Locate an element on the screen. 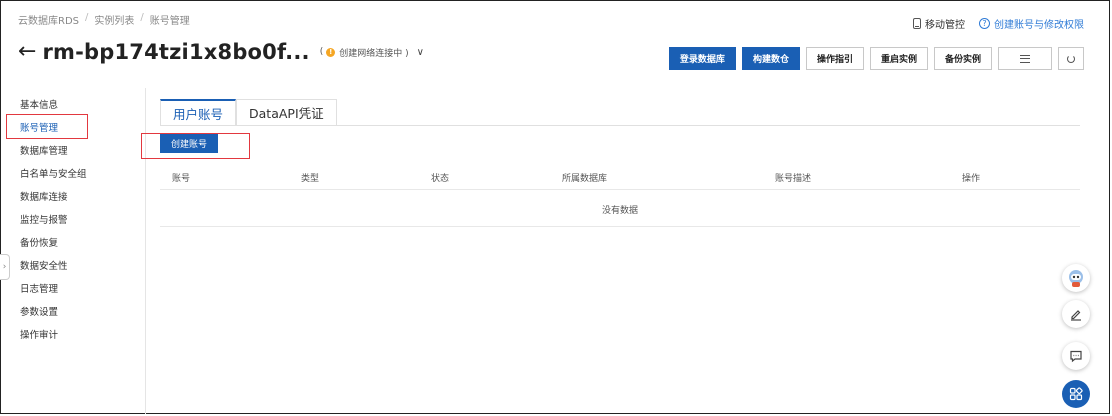  backup-instance-button: 备份实例 is located at coordinates (962, 58).